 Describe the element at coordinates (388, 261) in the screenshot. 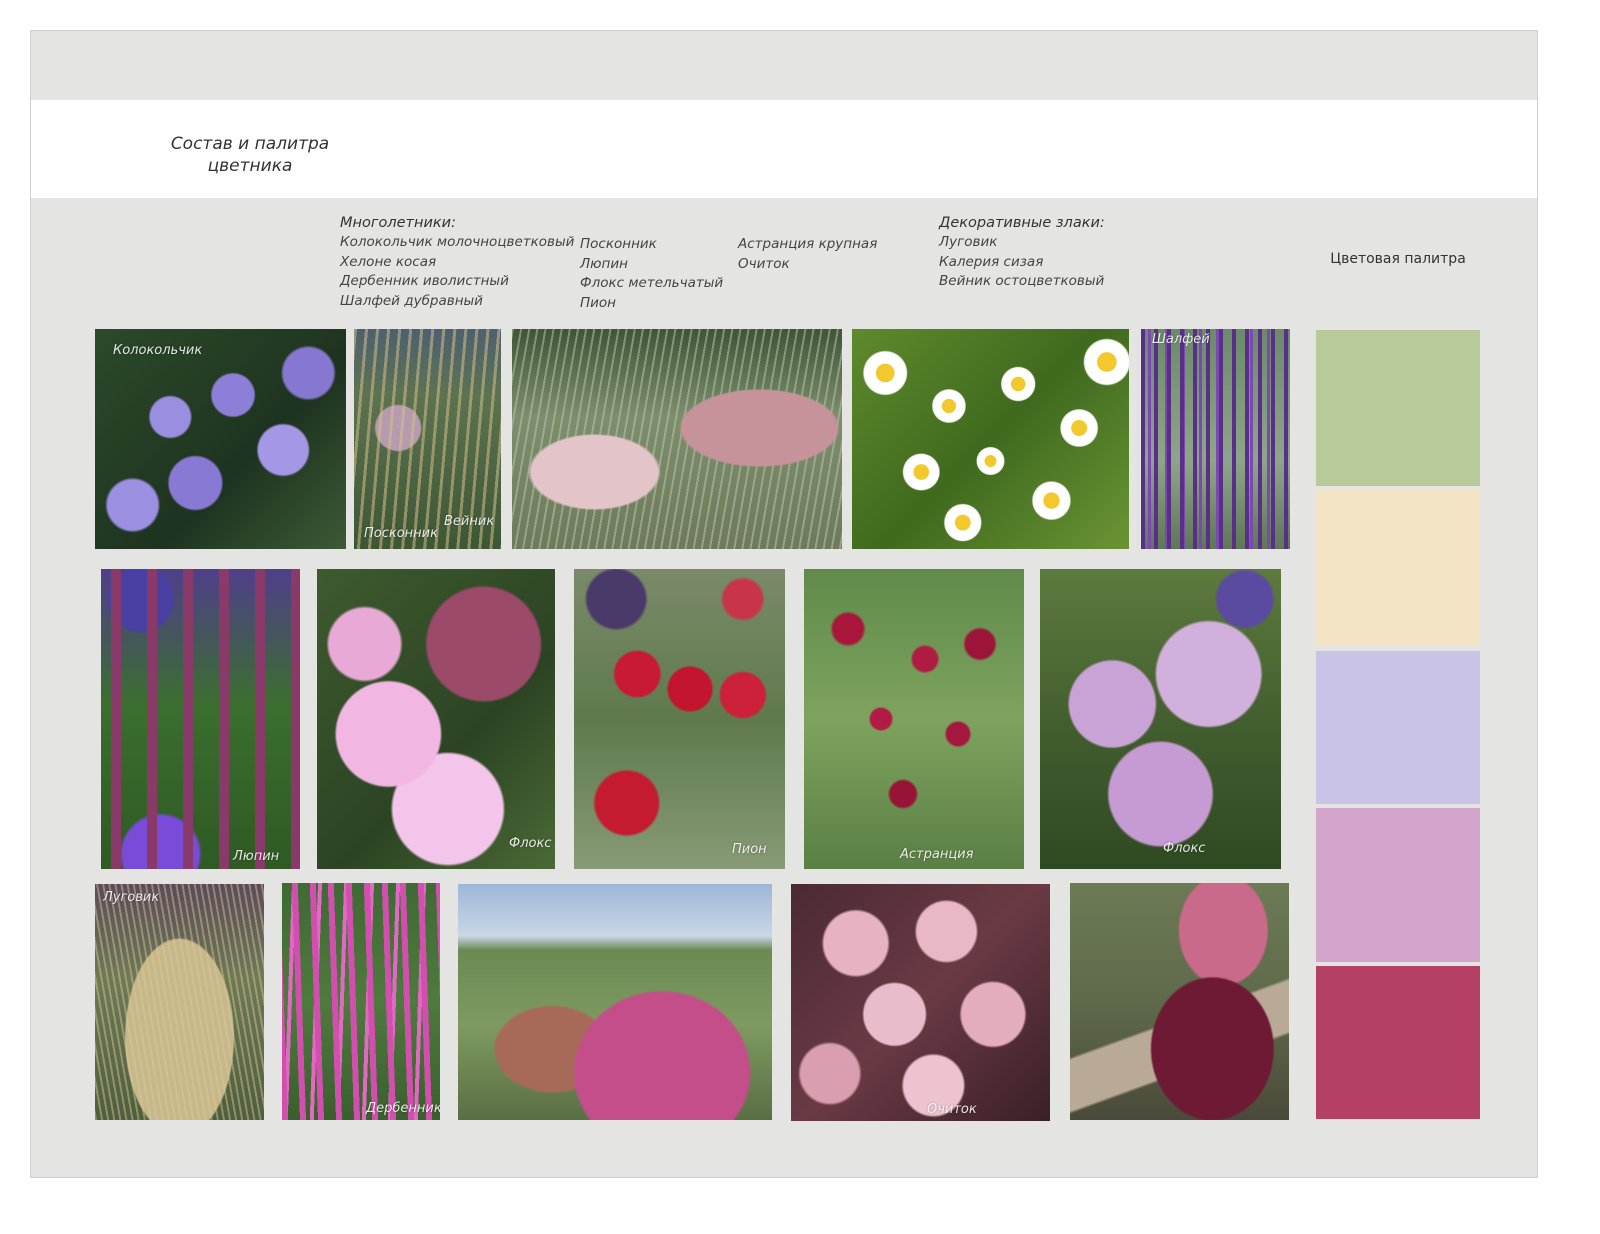

I see `perennial-item: Хелоне косая` at that location.